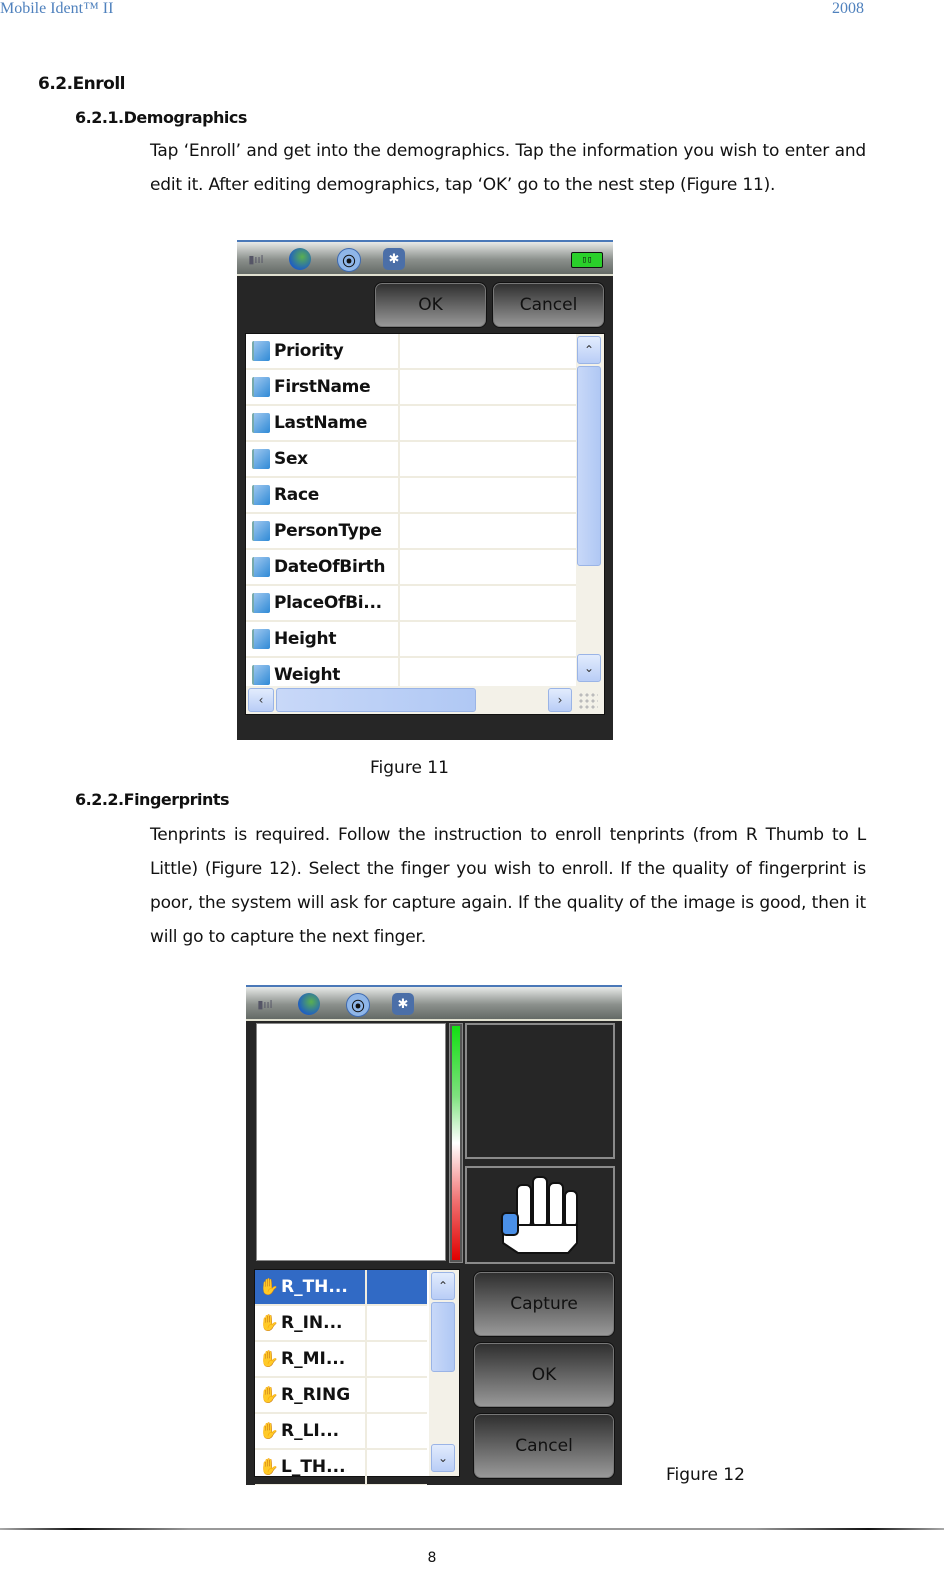 The width and height of the screenshot is (944, 1570). I want to click on field-name-cell: Race, so click(323, 495).